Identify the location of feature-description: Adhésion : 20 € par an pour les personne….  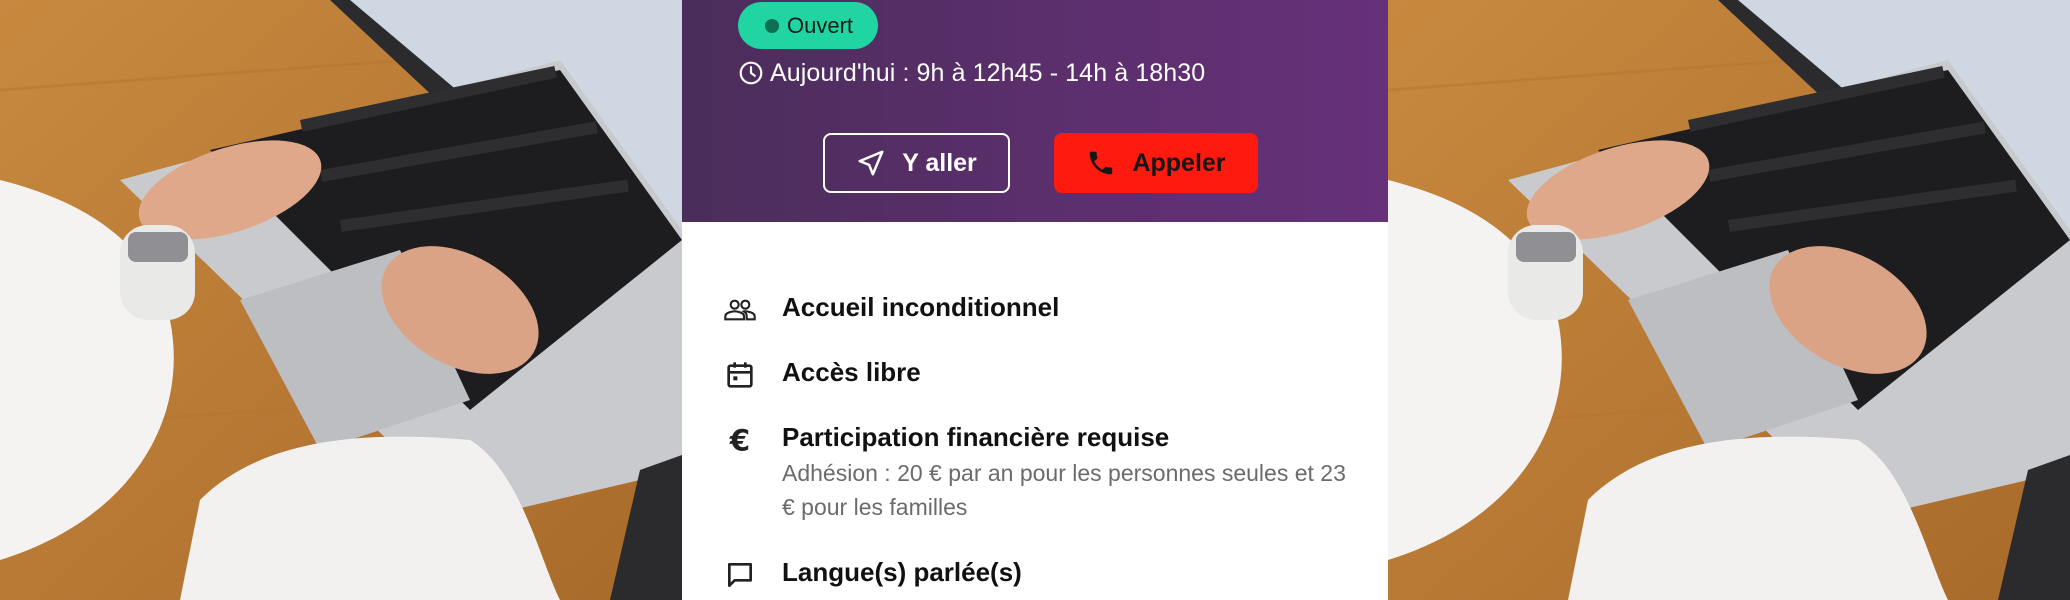
(1064, 490).